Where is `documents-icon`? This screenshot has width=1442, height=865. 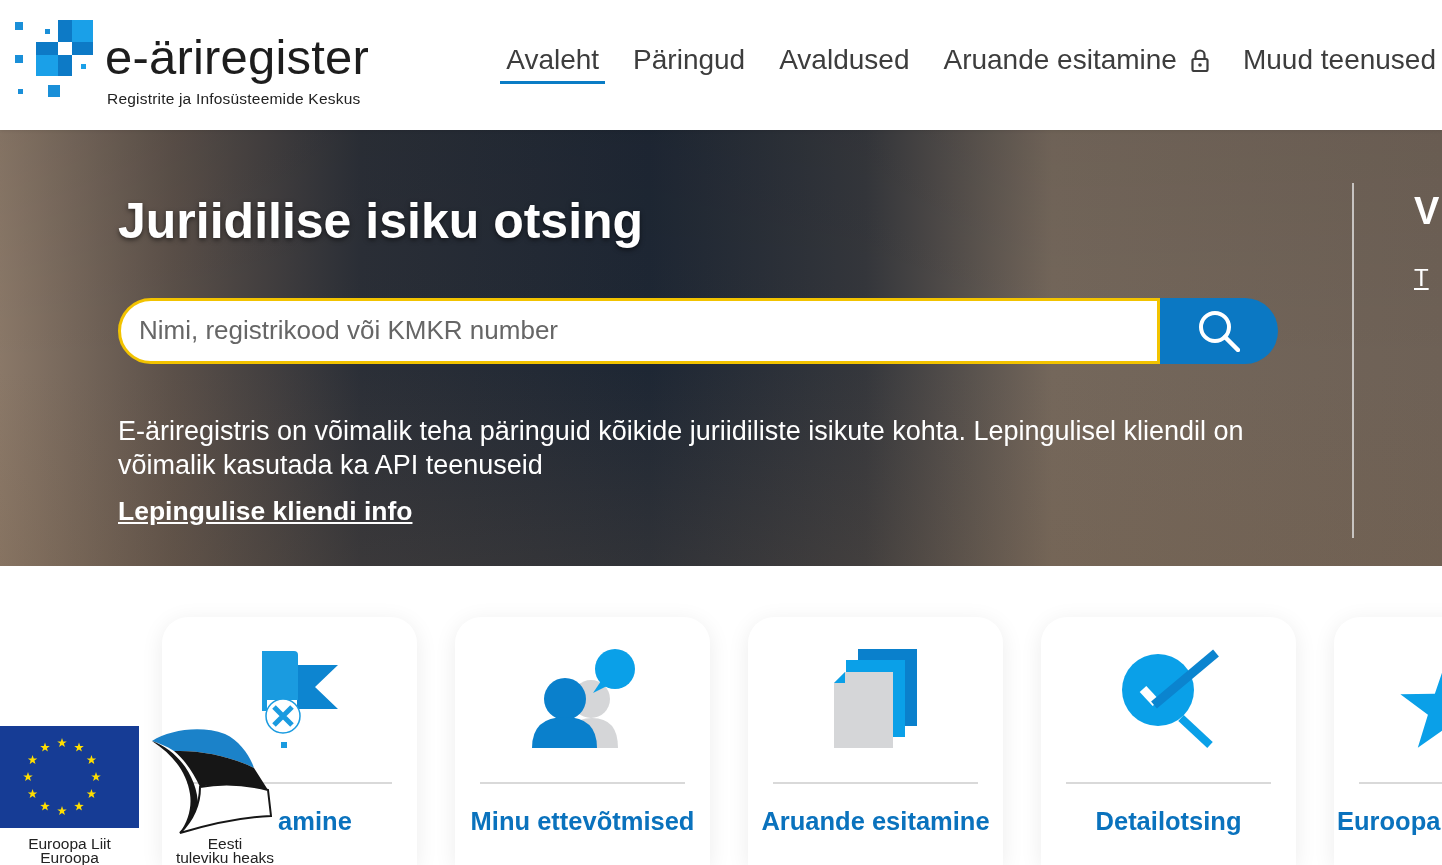
documents-icon is located at coordinates (875, 698).